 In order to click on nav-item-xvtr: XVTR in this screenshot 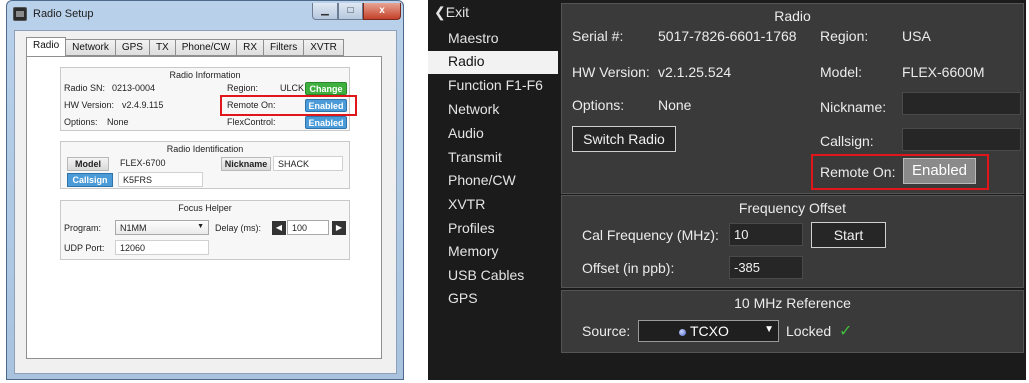, I will do `click(493, 205)`.